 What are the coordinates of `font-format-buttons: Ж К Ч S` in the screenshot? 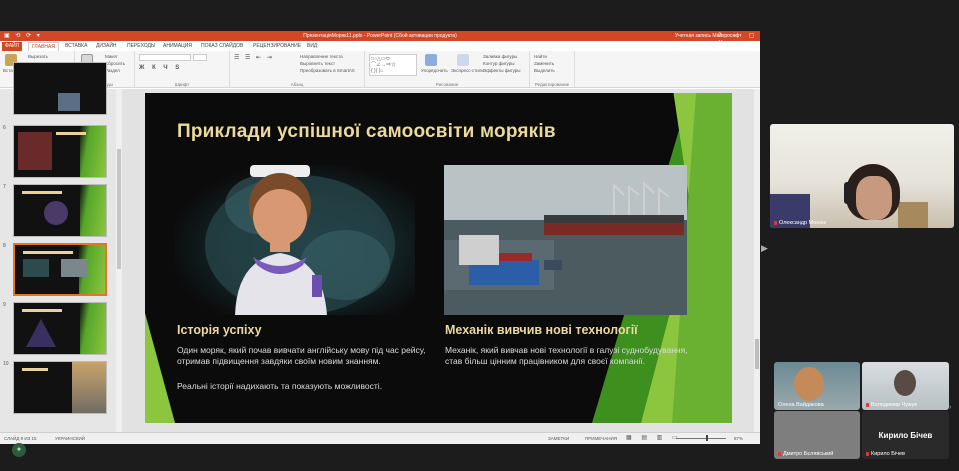 It's located at (160, 68).